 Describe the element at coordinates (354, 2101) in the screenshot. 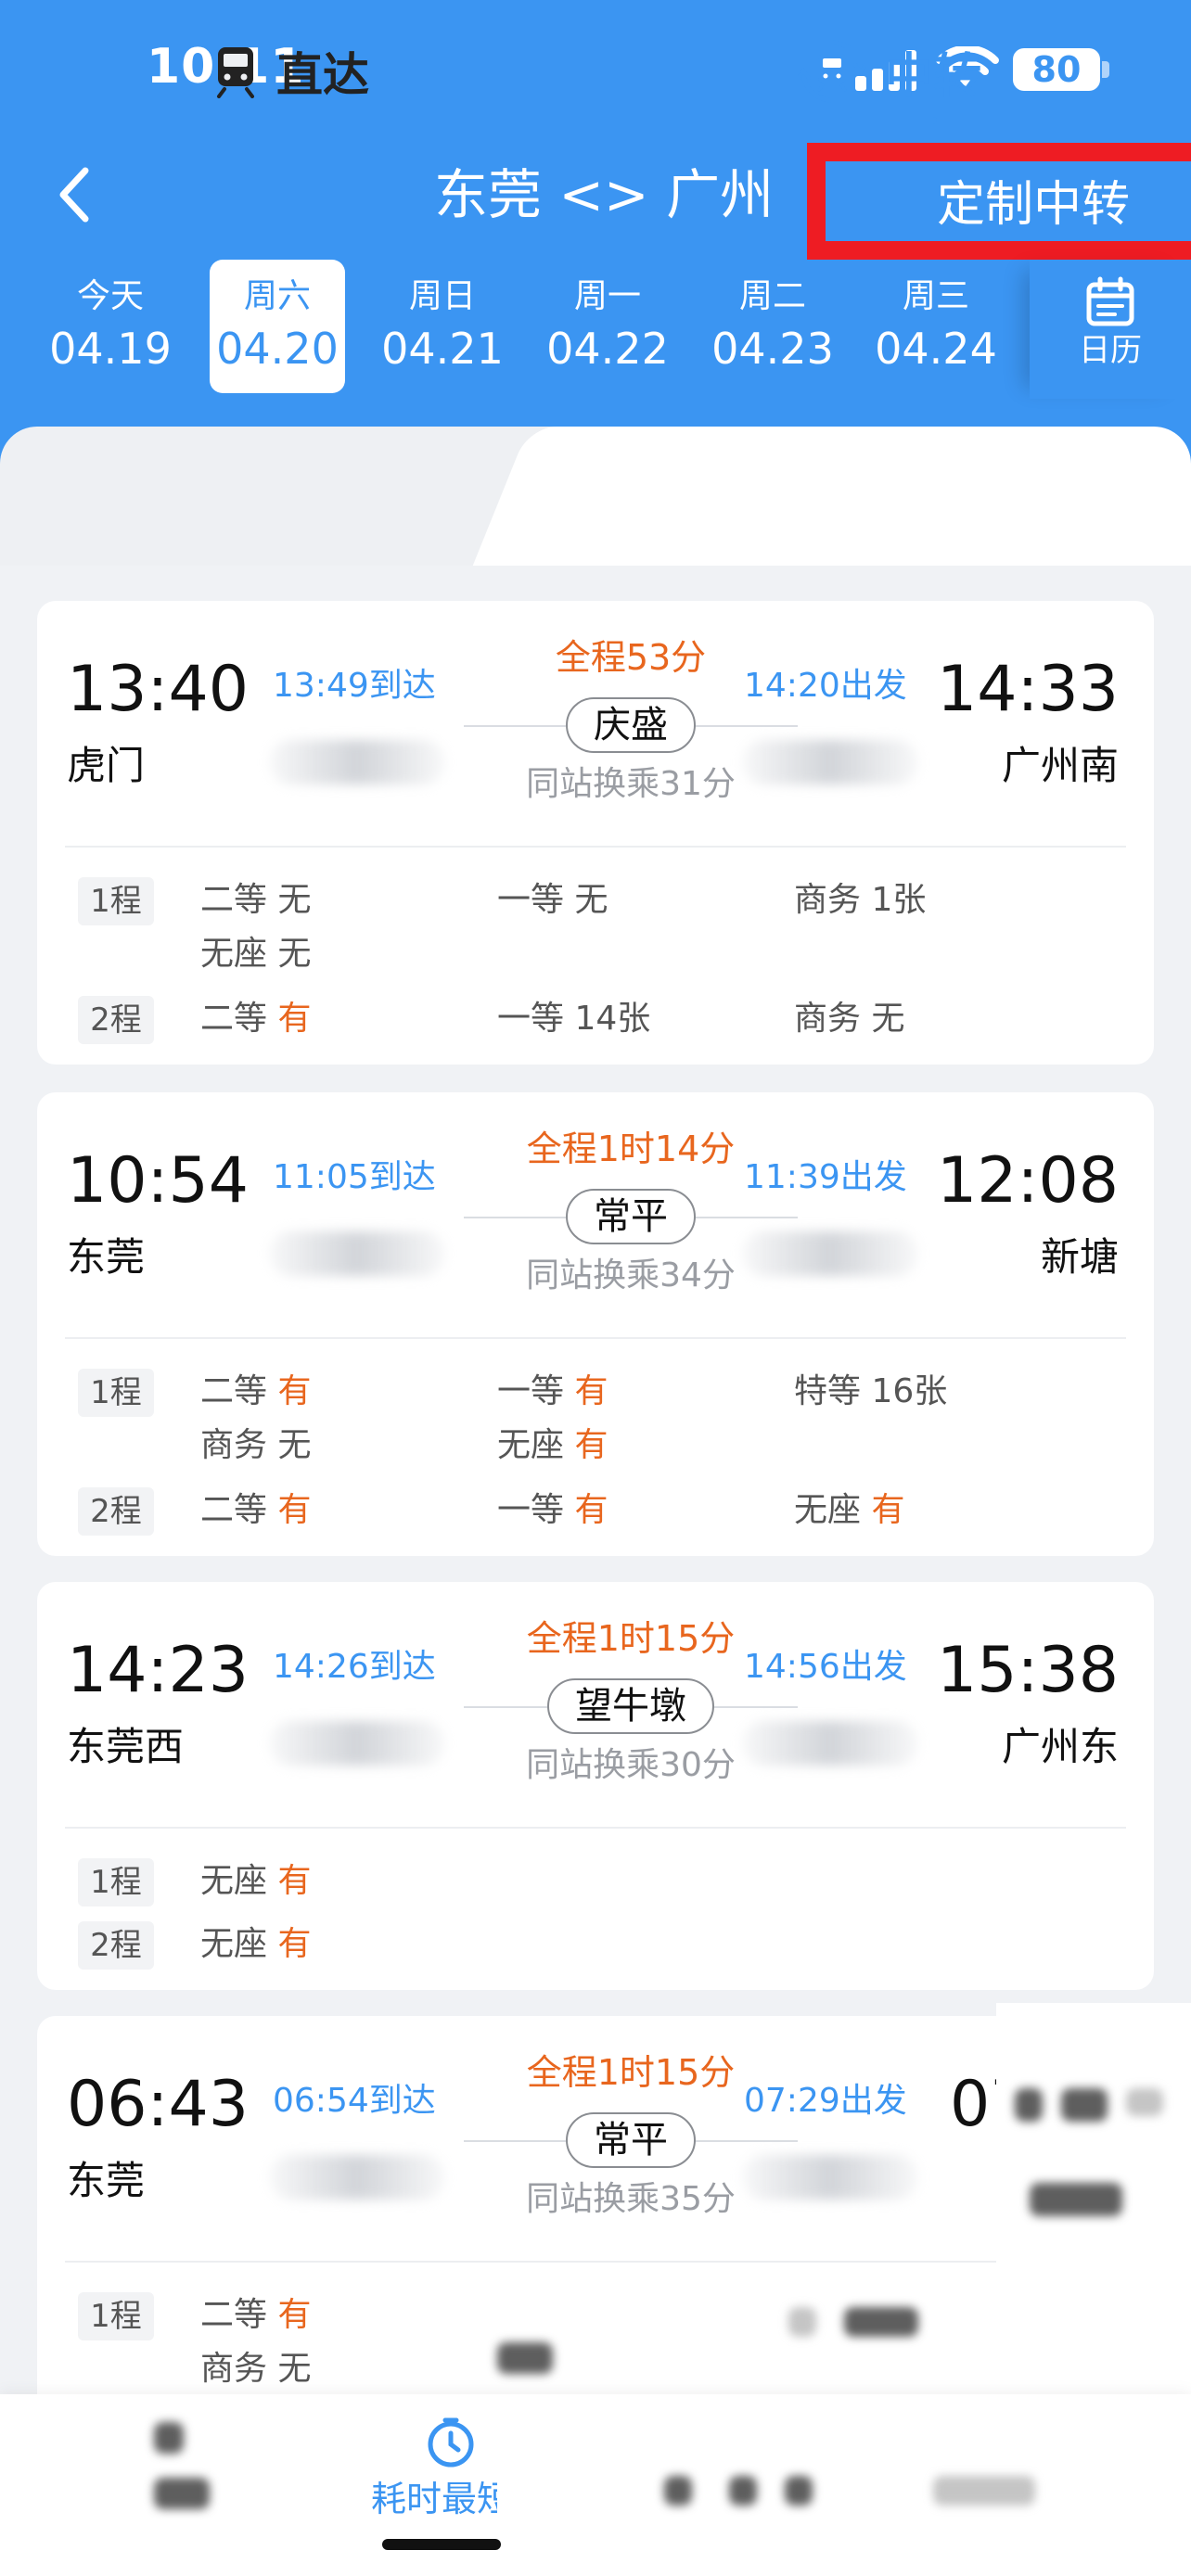

I see `leg1-arrival: 06:54到达` at that location.